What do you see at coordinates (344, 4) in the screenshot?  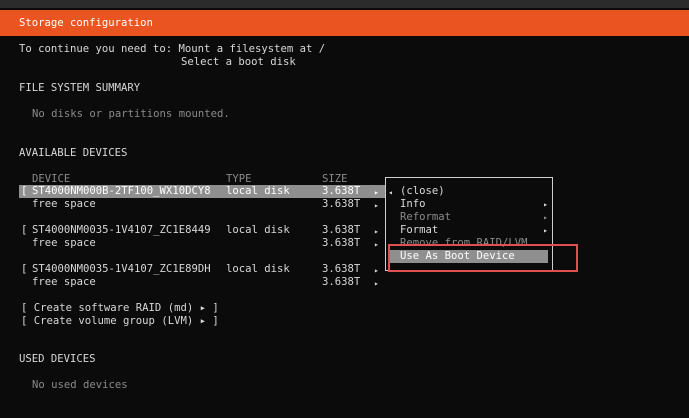 I see `top-frame-strip` at bounding box center [344, 4].